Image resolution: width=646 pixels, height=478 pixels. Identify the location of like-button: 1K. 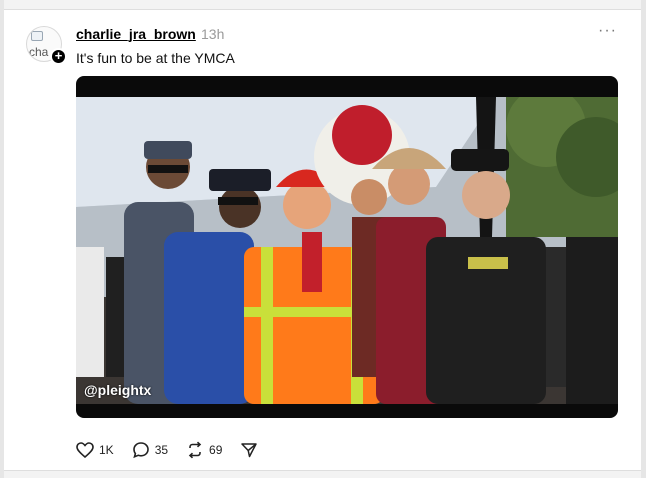
(95, 450).